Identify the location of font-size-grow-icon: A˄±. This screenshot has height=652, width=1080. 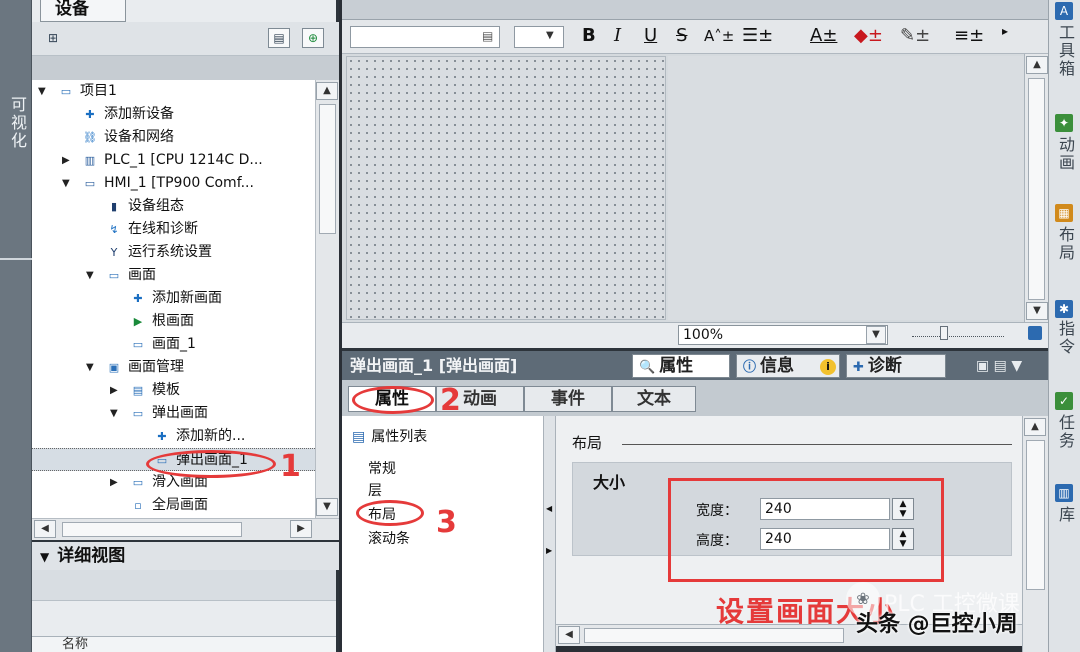
(719, 36).